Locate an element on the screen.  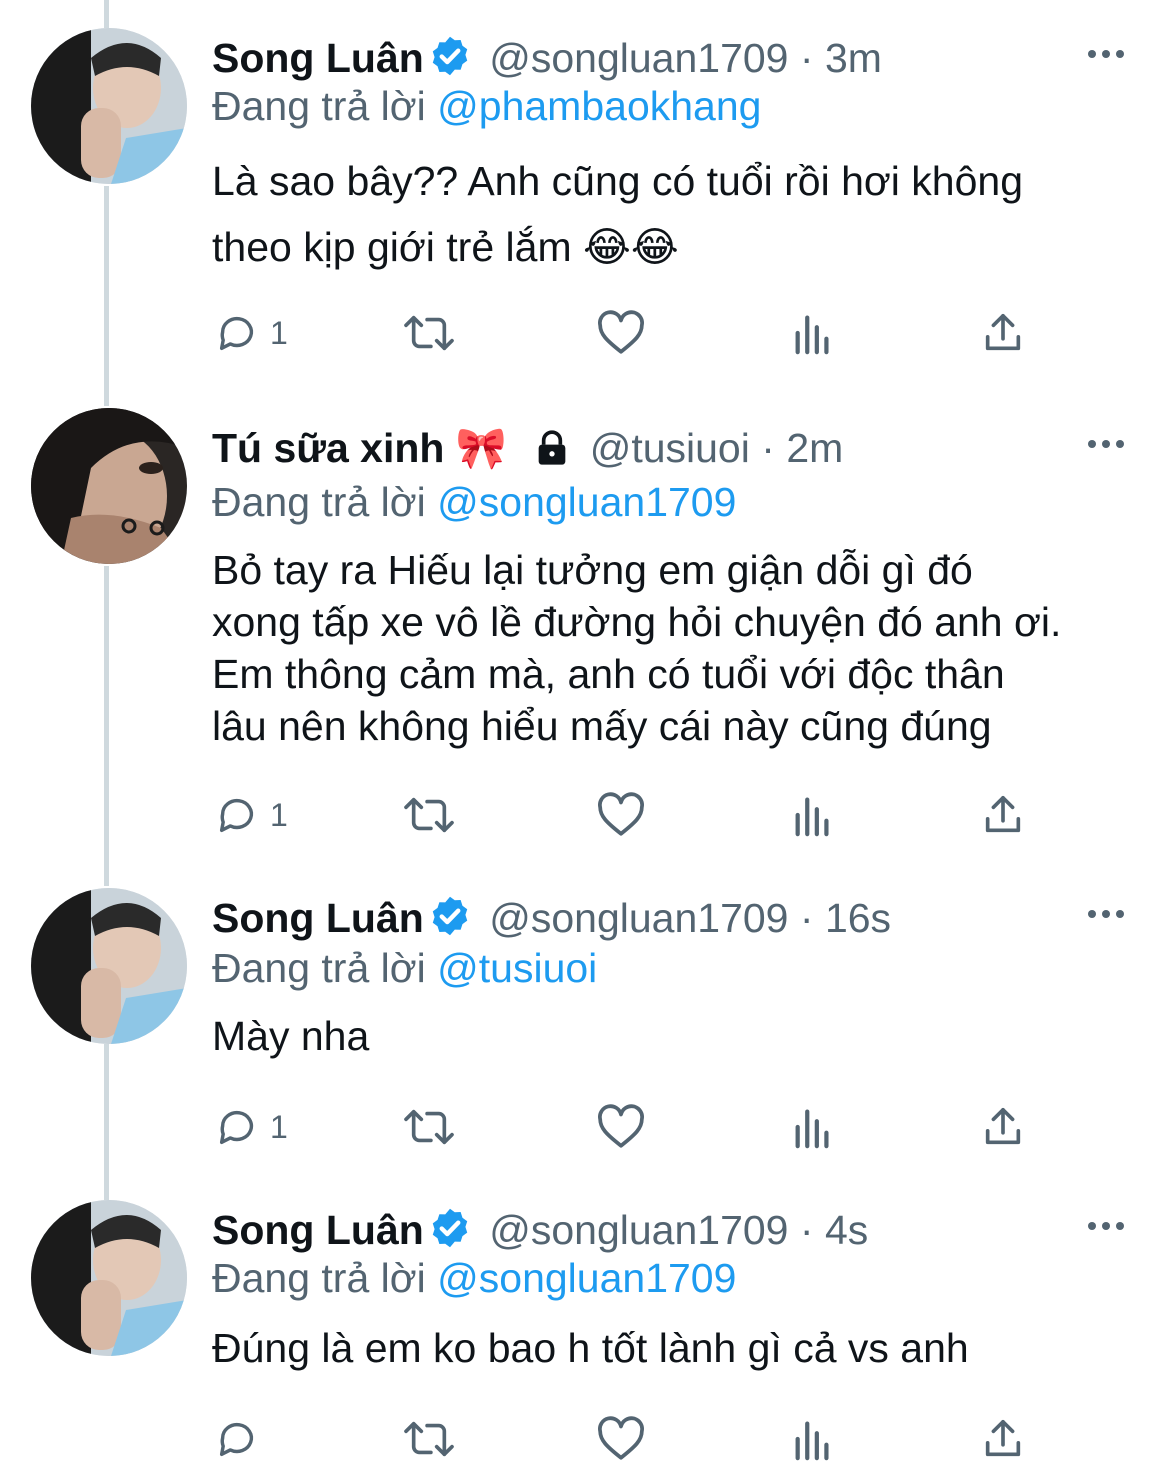
replying-to: Đang trả lời @phambaokhang is located at coordinates (486, 106).